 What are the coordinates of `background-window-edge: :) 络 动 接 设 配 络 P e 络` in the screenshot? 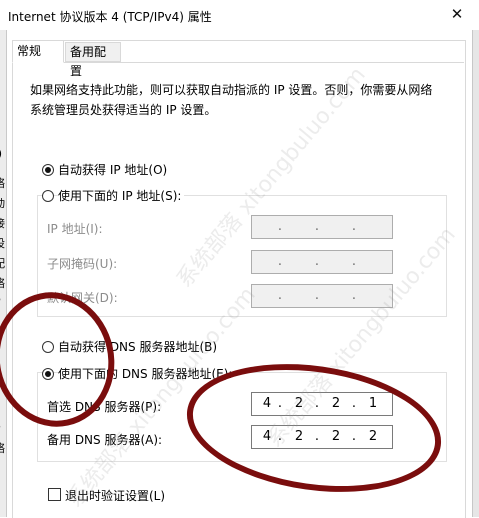 It's located at (3, 273).